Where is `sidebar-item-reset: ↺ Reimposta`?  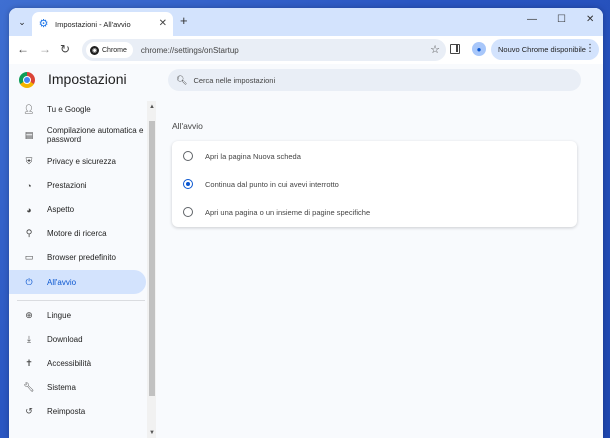 sidebar-item-reset: ↺ Reimposta is located at coordinates (77, 411).